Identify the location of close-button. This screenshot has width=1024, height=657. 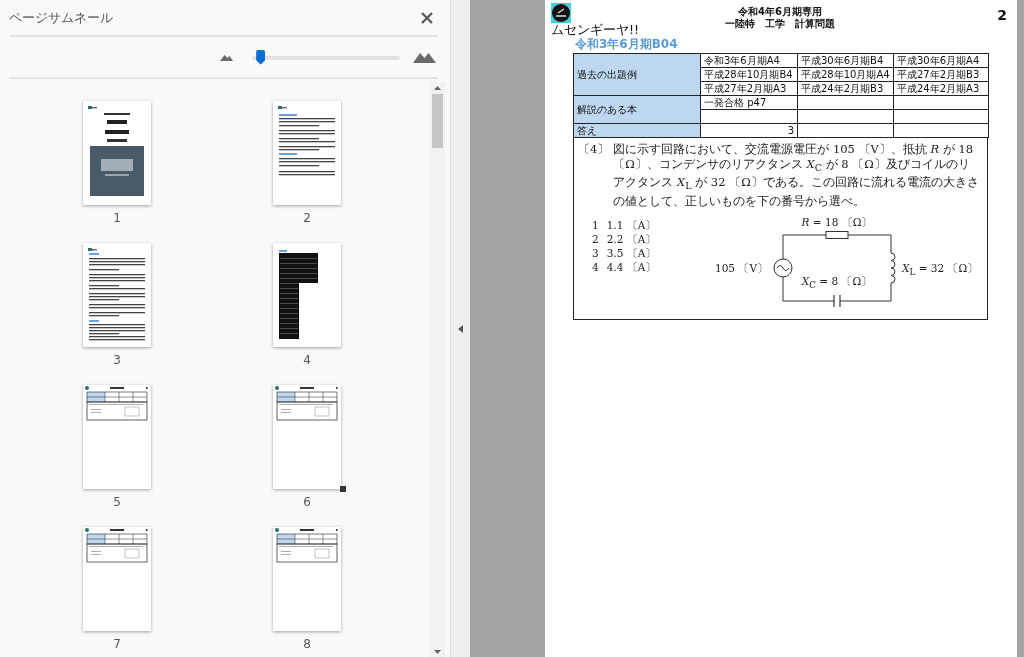
(427, 17).